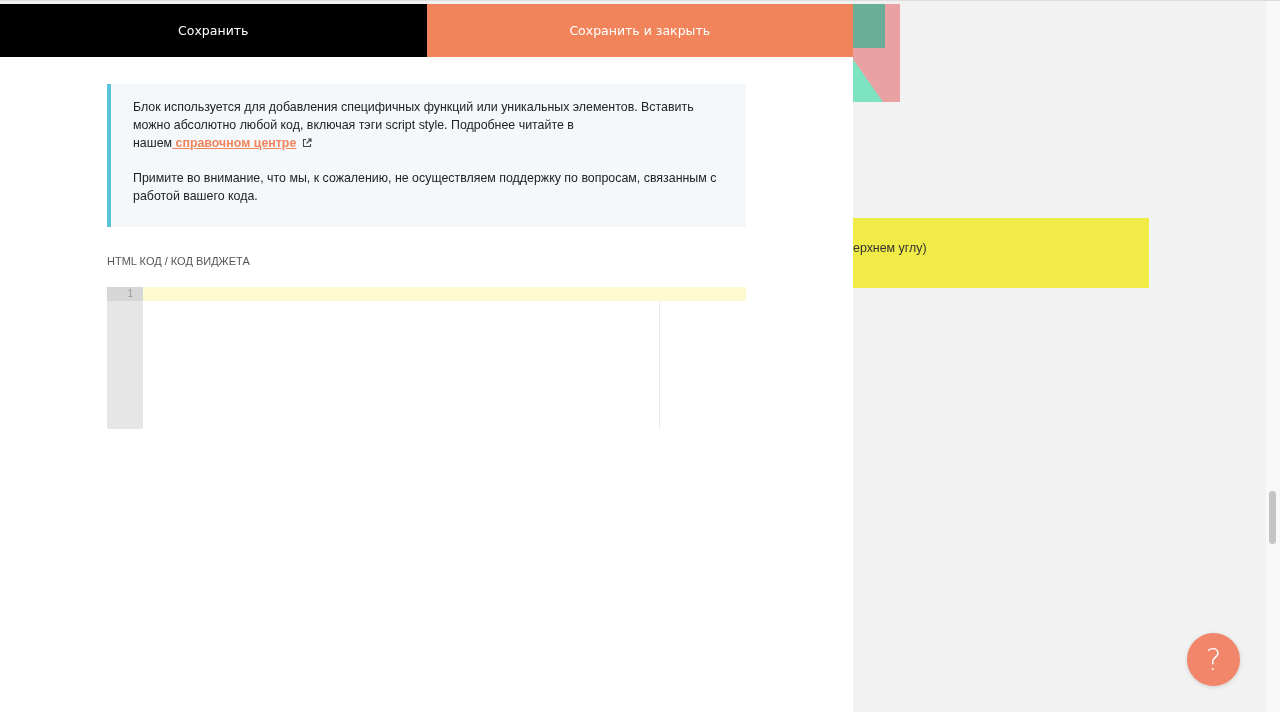  What do you see at coordinates (426, 358) in the screenshot?
I see `code-editor: 1` at bounding box center [426, 358].